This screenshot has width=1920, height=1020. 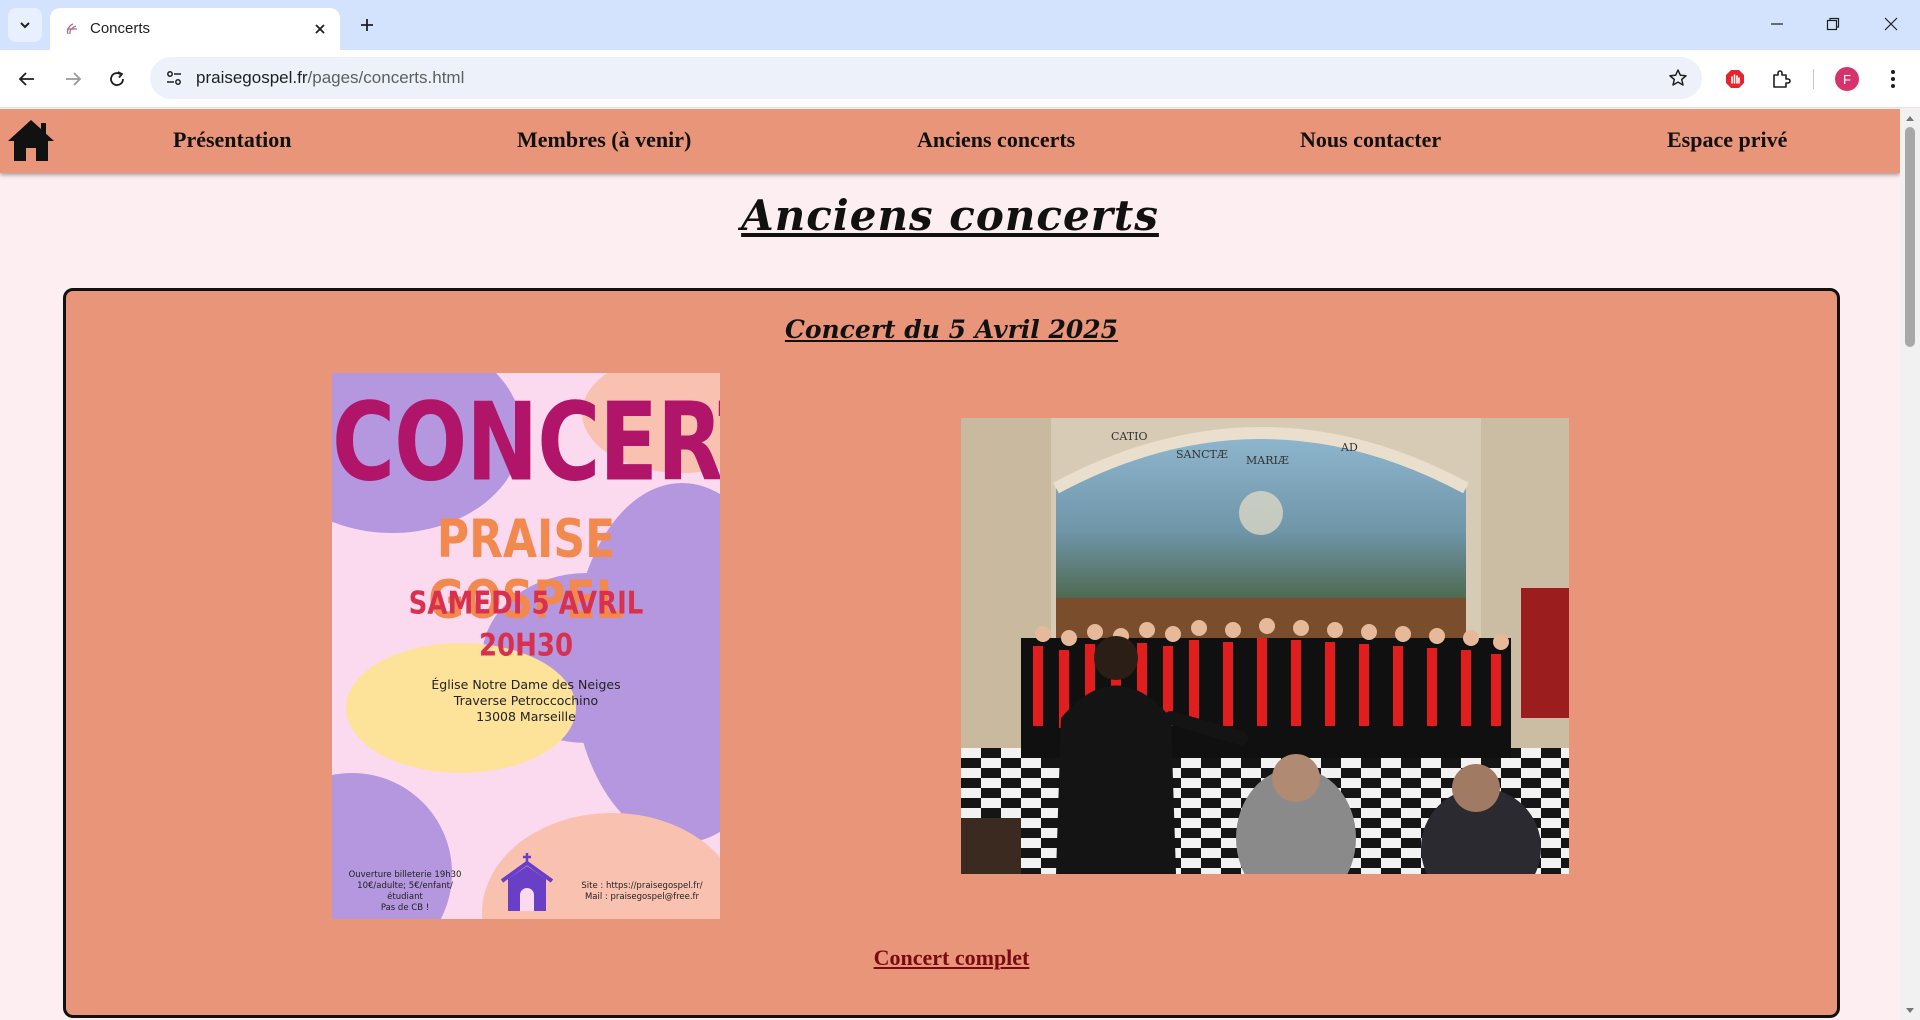 What do you see at coordinates (526, 716) in the screenshot?
I see `poster-address-line: 13008 Marseille` at bounding box center [526, 716].